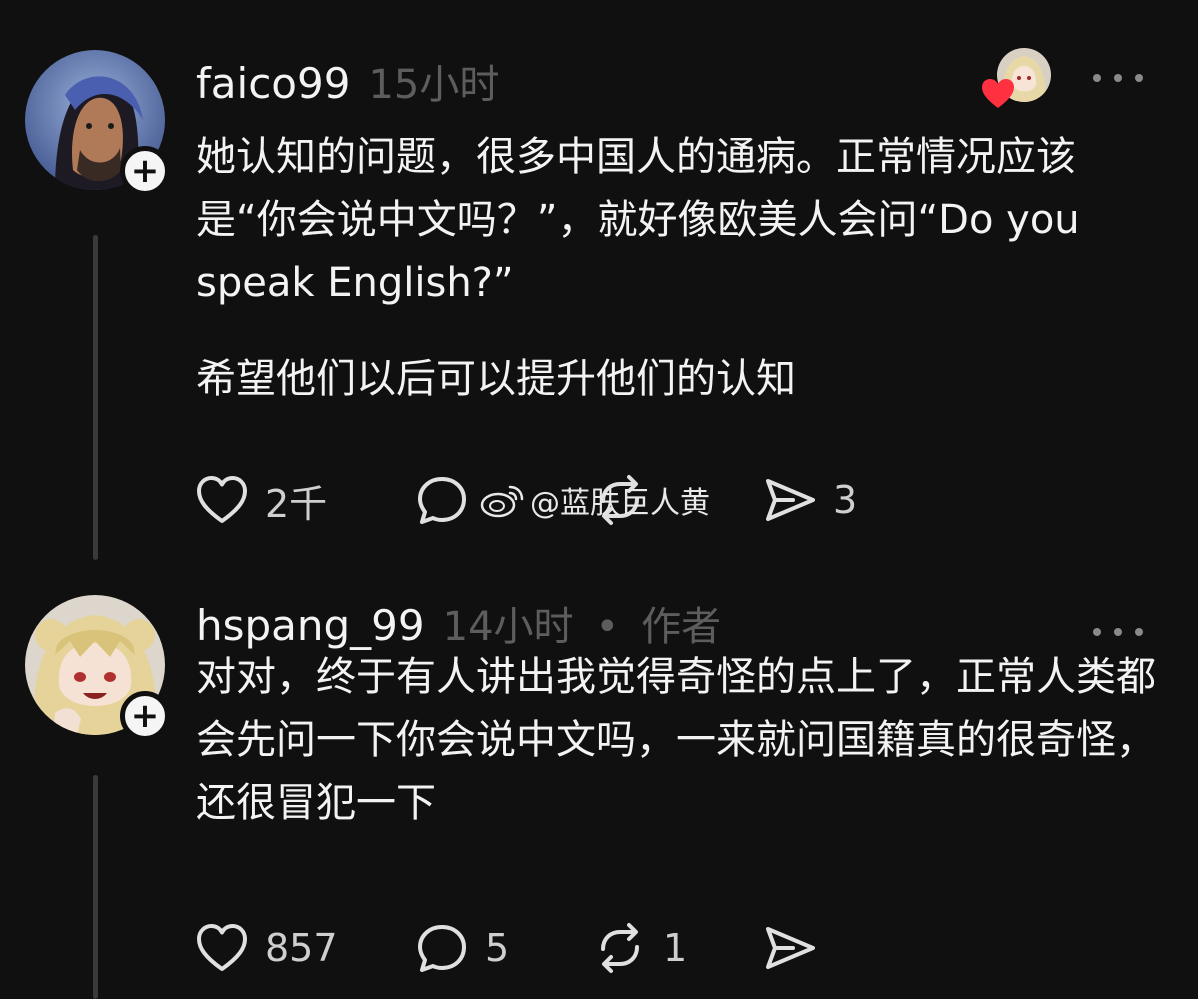 The width and height of the screenshot is (1198, 999). Describe the element at coordinates (496, 379) in the screenshot. I see `post-paragraph: 希望他们以后可以提升他们的认知` at that location.